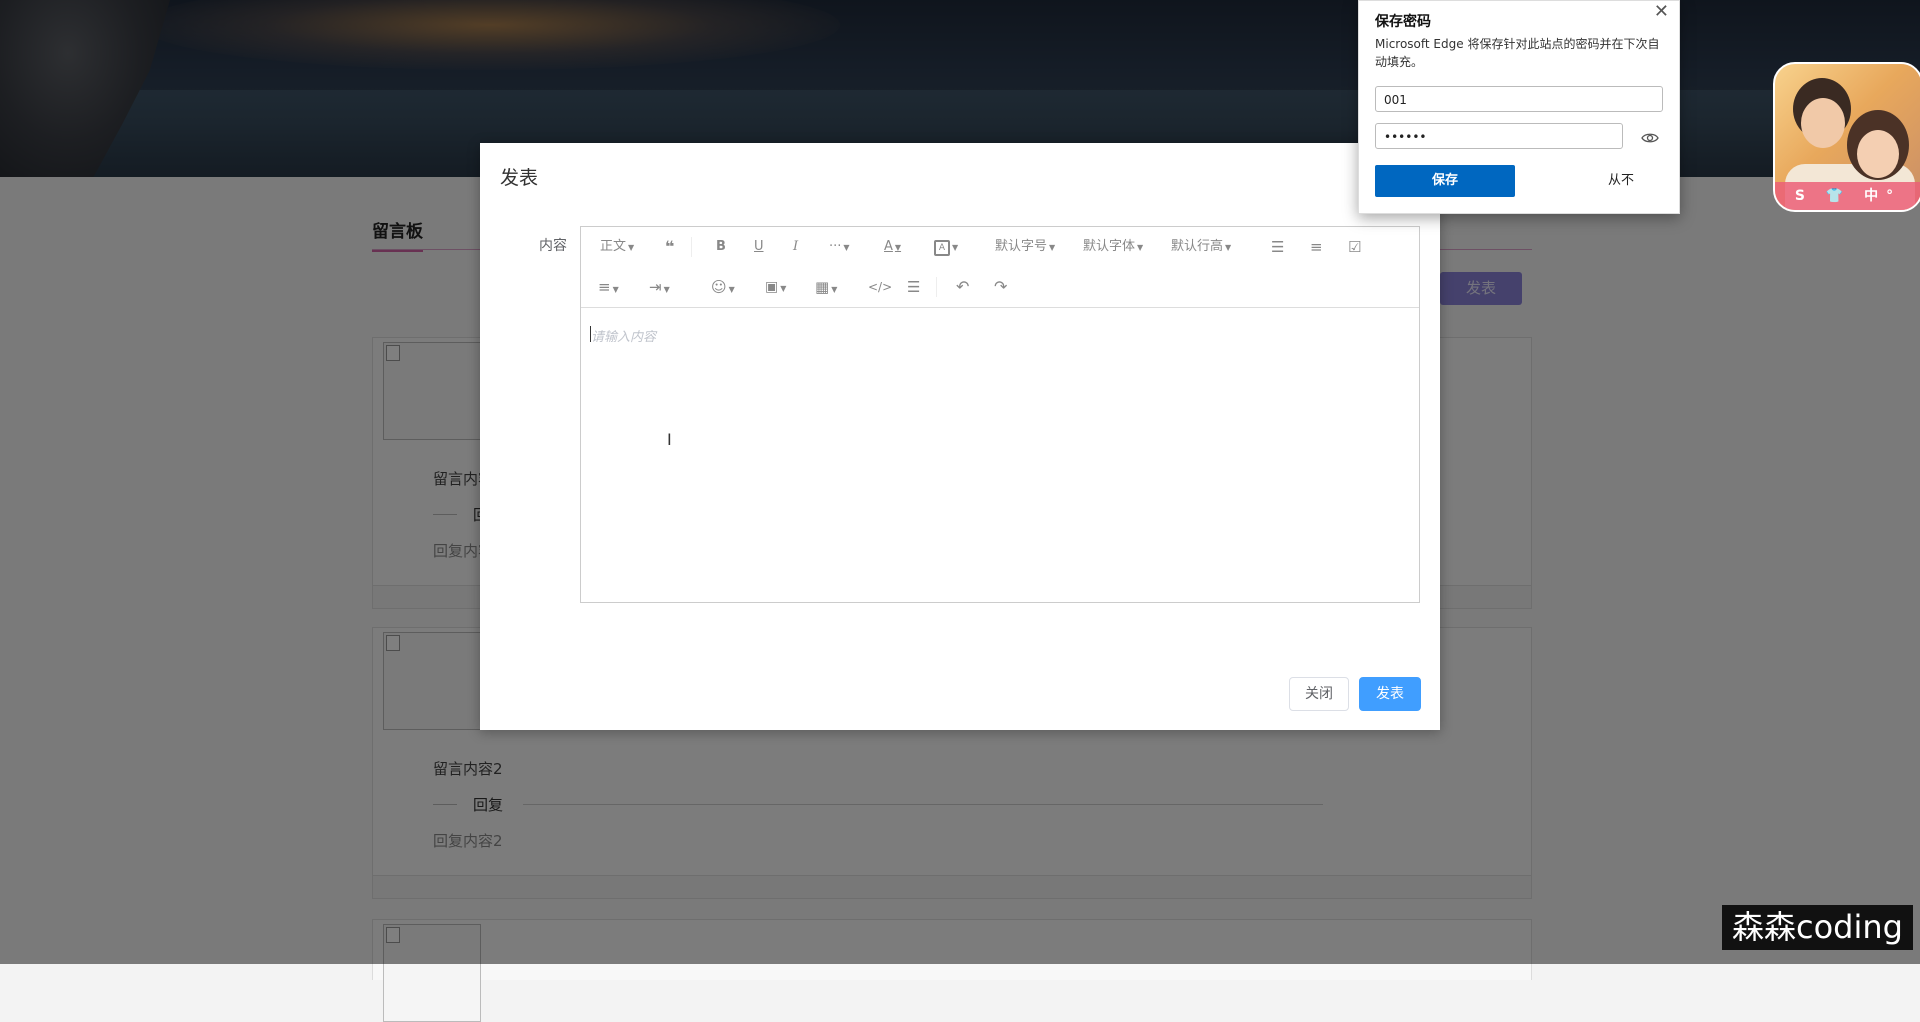 This screenshot has height=1022, width=1920. What do you see at coordinates (617, 247) in the screenshot?
I see `paragraph-style-dropdown: 正文 ▼` at bounding box center [617, 247].